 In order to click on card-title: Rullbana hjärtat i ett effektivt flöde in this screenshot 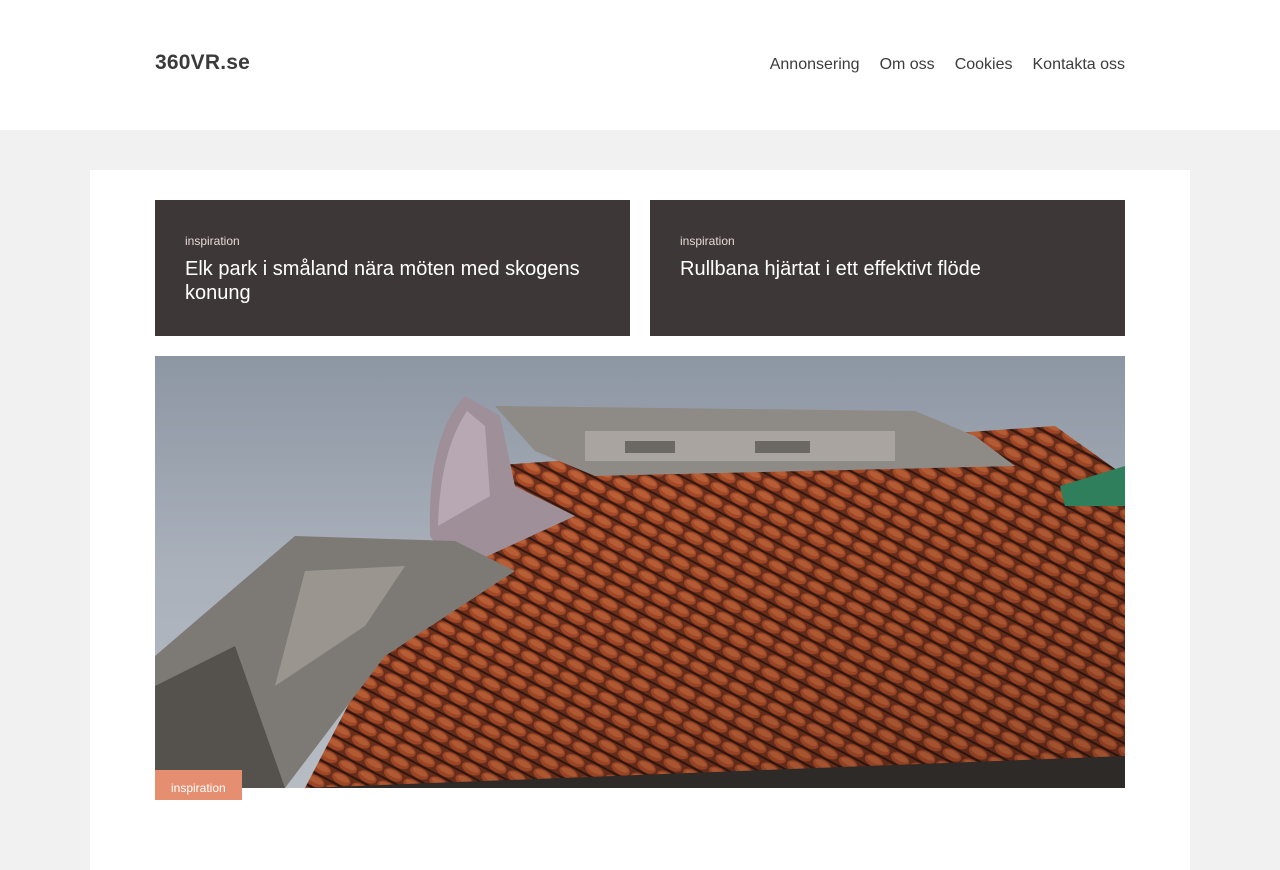, I will do `click(887, 269)`.